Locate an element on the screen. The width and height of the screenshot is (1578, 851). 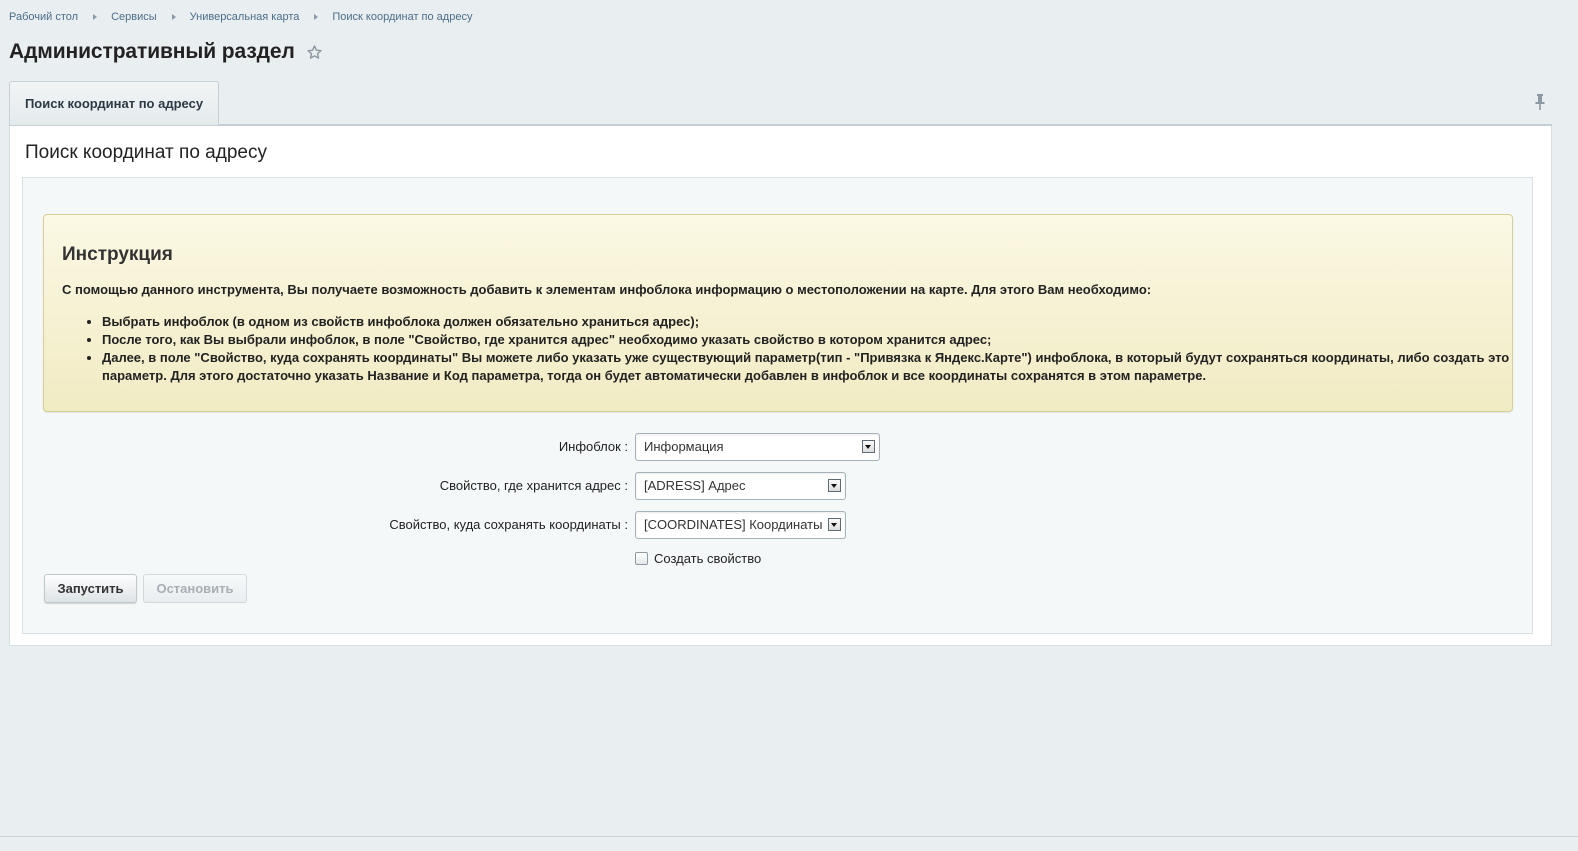
panel-heading: Поиск координат по адресу is located at coordinates (146, 152).